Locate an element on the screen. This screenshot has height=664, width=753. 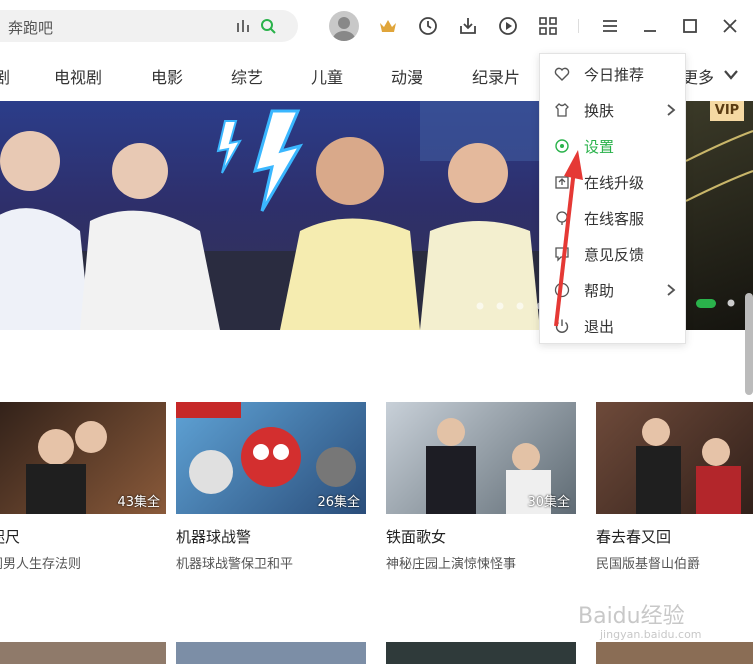
watermark-url: jingyan.baidu.com is located at coordinates (651, 634).